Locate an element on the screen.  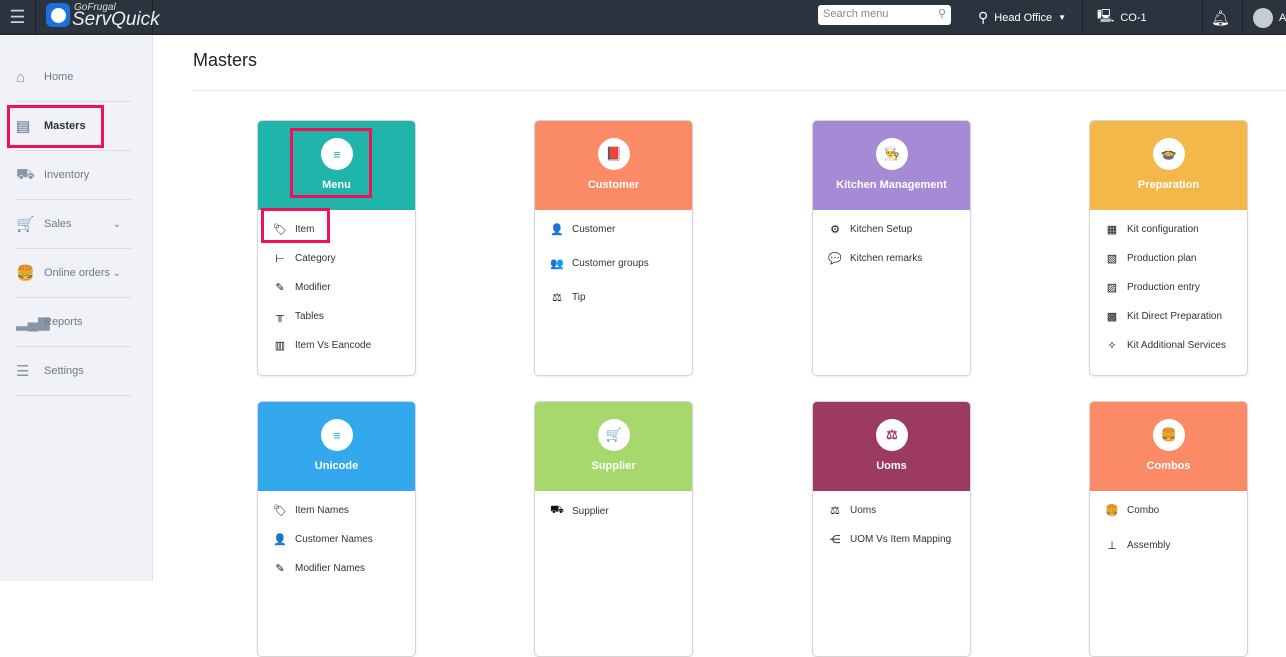
menu-link-assembly: ⊥ Assembly is located at coordinates (1137, 545).